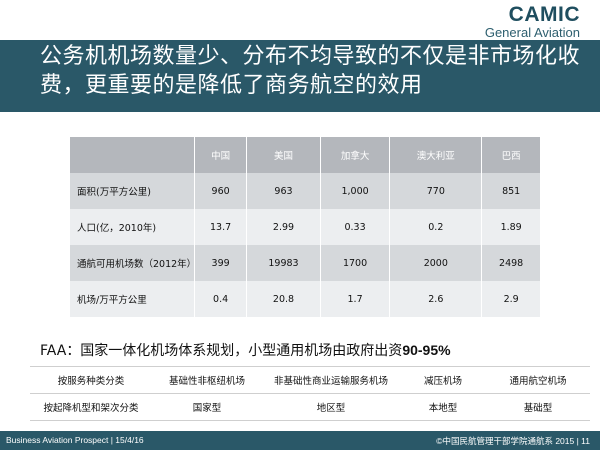 This screenshot has height=450, width=600. What do you see at coordinates (75, 440) in the screenshot?
I see `footer-left-text: Business Aviation Prospect | 15/4/16` at bounding box center [75, 440].